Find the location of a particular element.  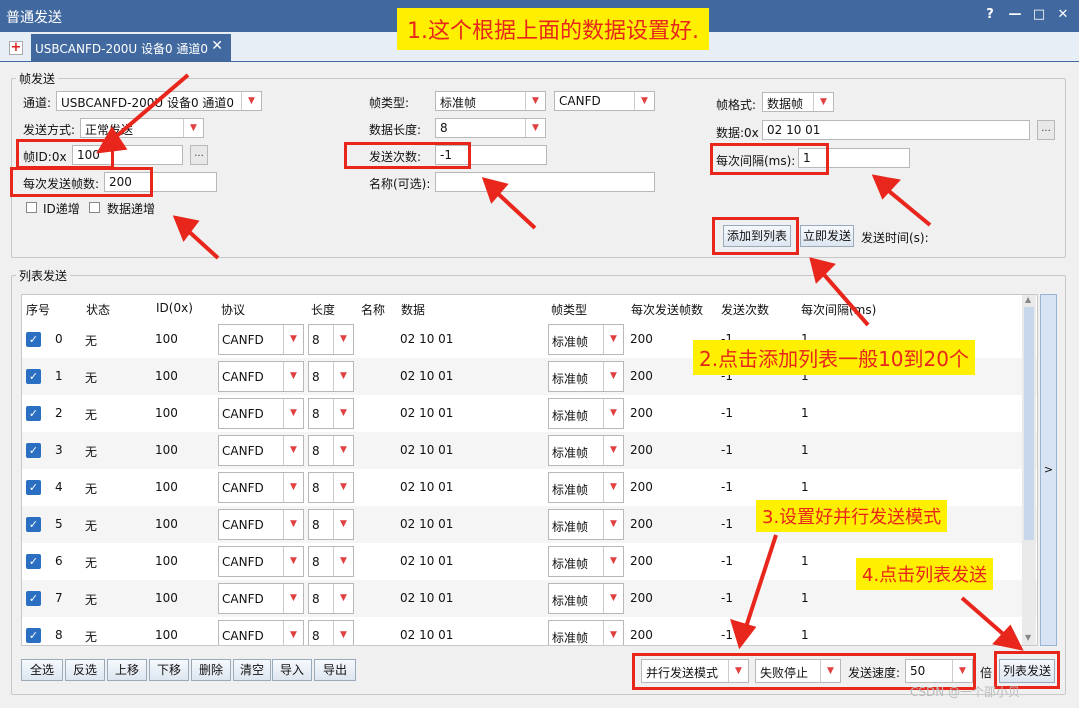

annotation-step-3: 3.设置好并行发送模式 is located at coordinates (852, 516).